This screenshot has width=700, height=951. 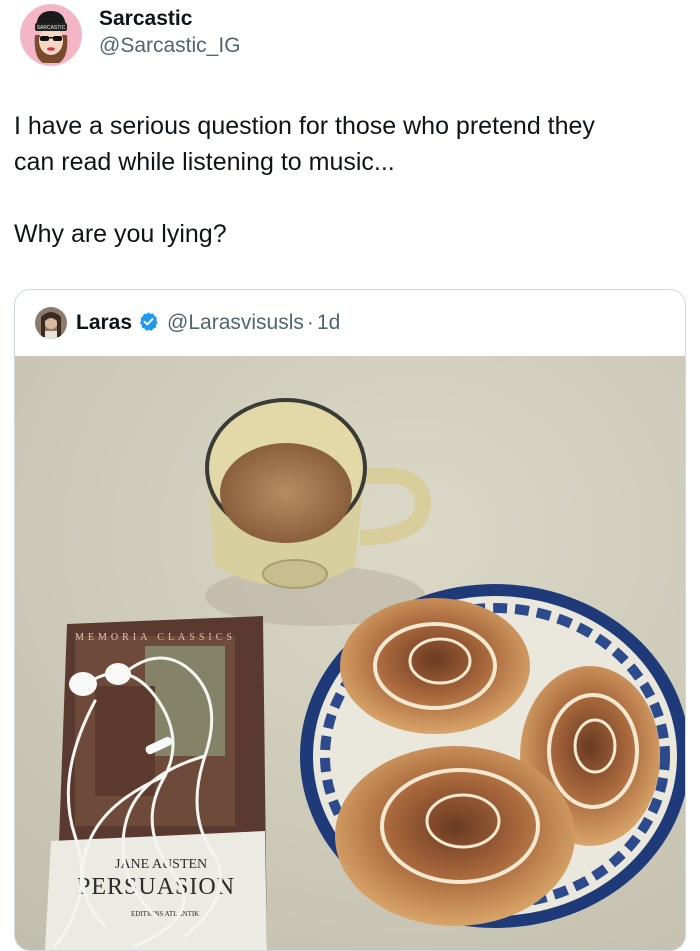 I want to click on tweet-header: SARCASTIC Sarcastic @Sarcastic_IG, so click(x=130, y=35).